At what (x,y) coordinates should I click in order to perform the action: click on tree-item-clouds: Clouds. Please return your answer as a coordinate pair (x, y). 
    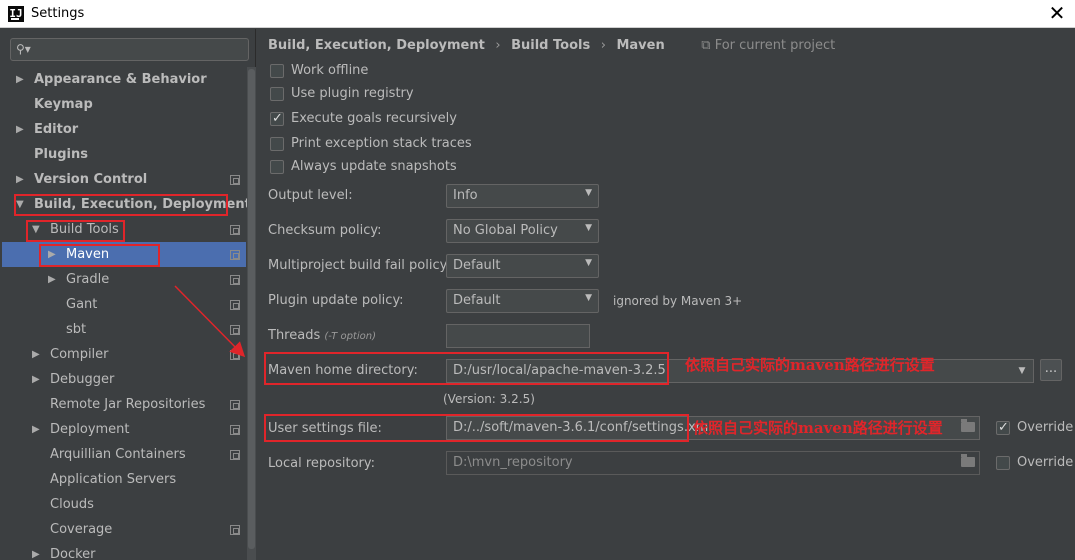
    Looking at the image, I should click on (124, 504).